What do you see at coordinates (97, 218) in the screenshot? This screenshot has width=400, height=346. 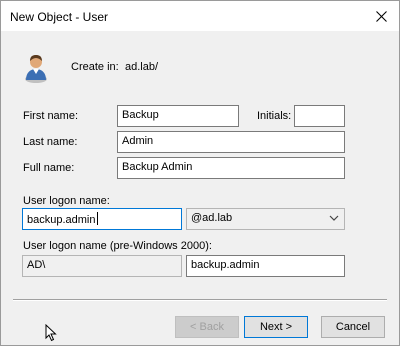 I see `text-caret` at bounding box center [97, 218].